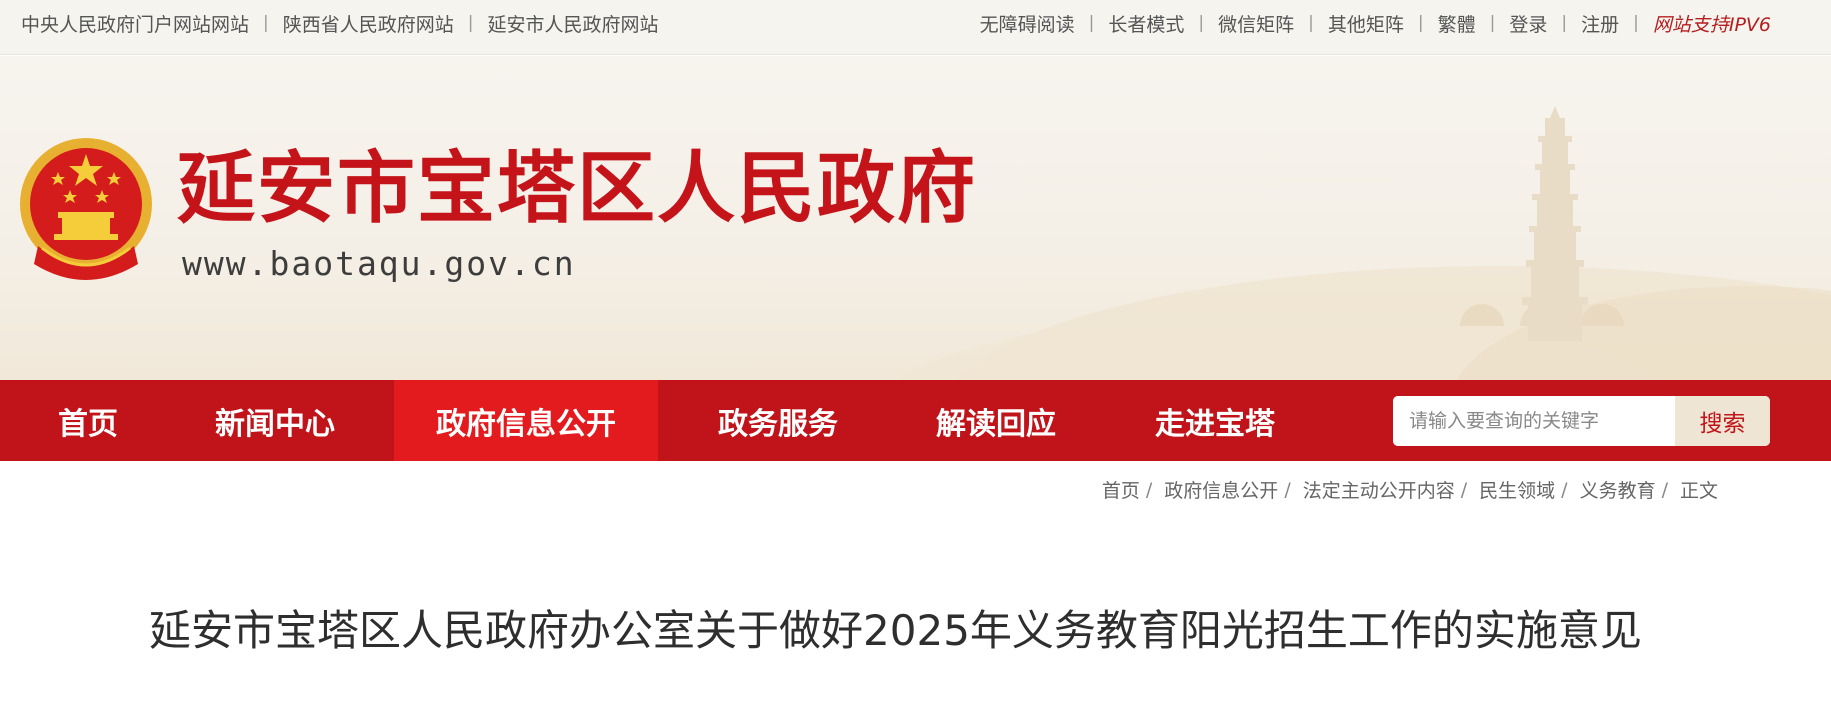 Image resolution: width=1831 pixels, height=724 pixels. I want to click on nav-item-about: 走进宝塔, so click(1215, 420).